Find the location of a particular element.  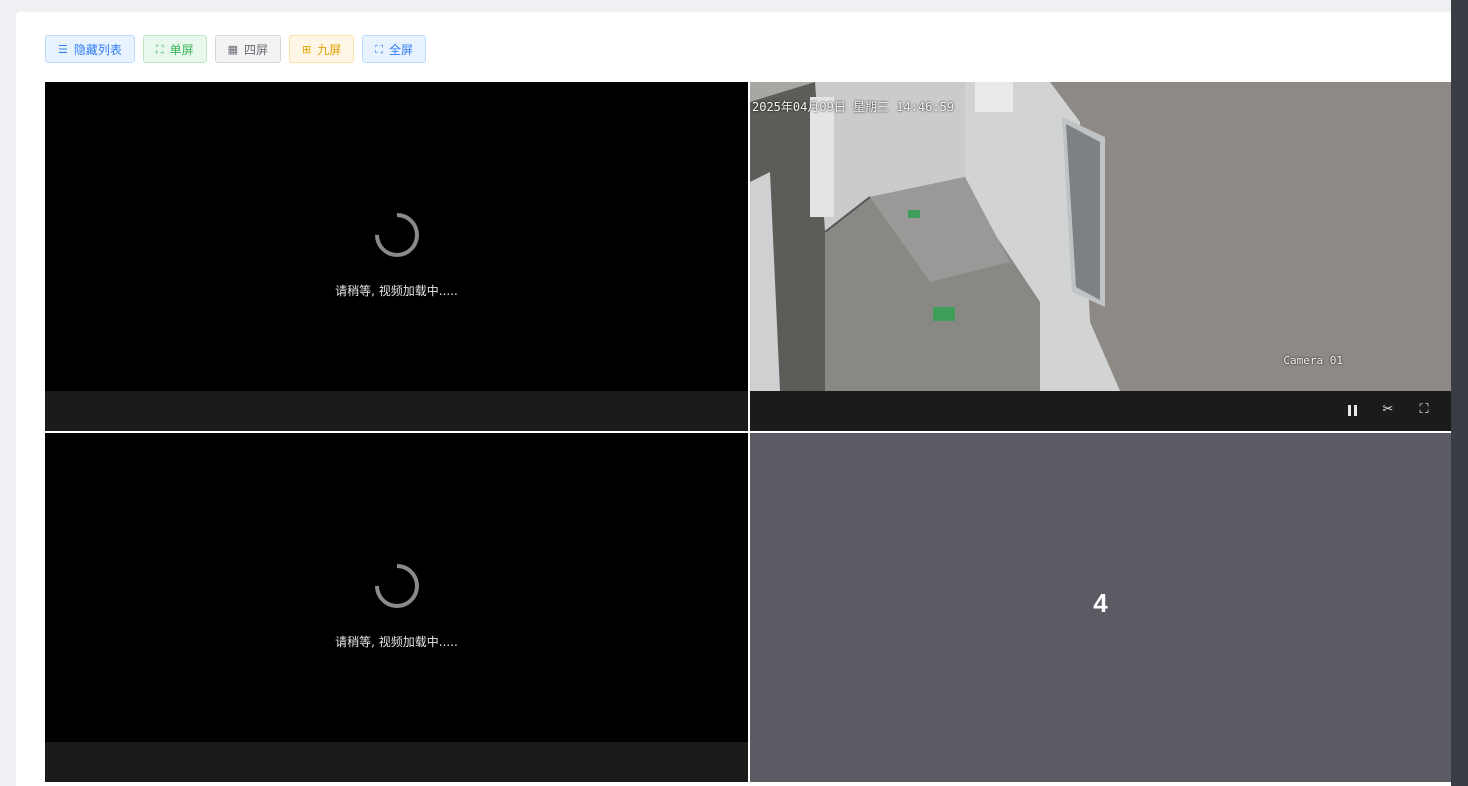

hide-list-button: ☰ 隐藏列表 is located at coordinates (90, 49).